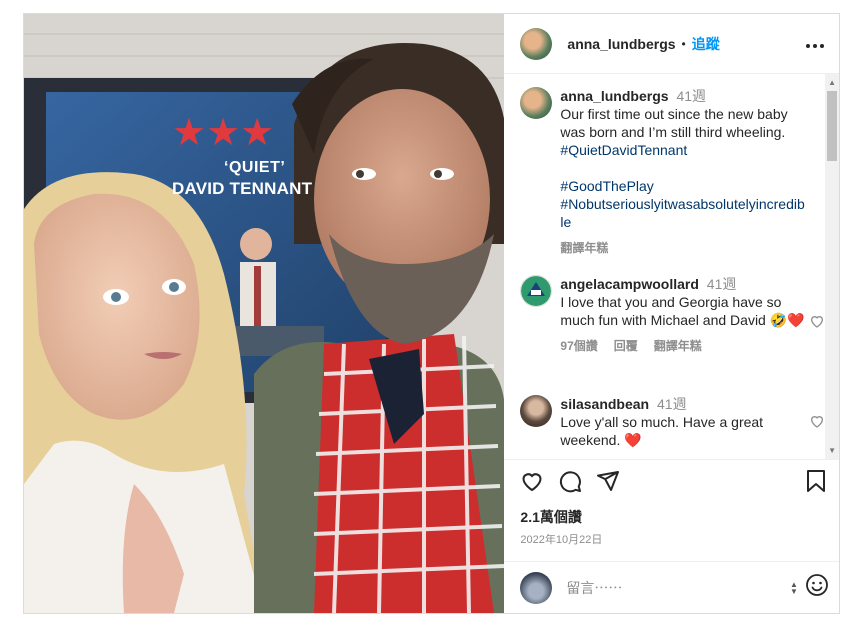 The height and width of the screenshot is (634, 860). What do you see at coordinates (671, 517) in the screenshot?
I see `likes-count: 2.1萬個讚` at bounding box center [671, 517].